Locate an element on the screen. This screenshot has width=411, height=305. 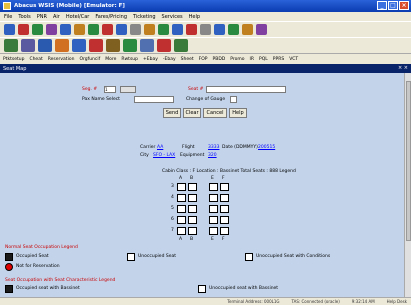
nav-ptktsetup: Ptktsetup is located at coordinates (13, 59).